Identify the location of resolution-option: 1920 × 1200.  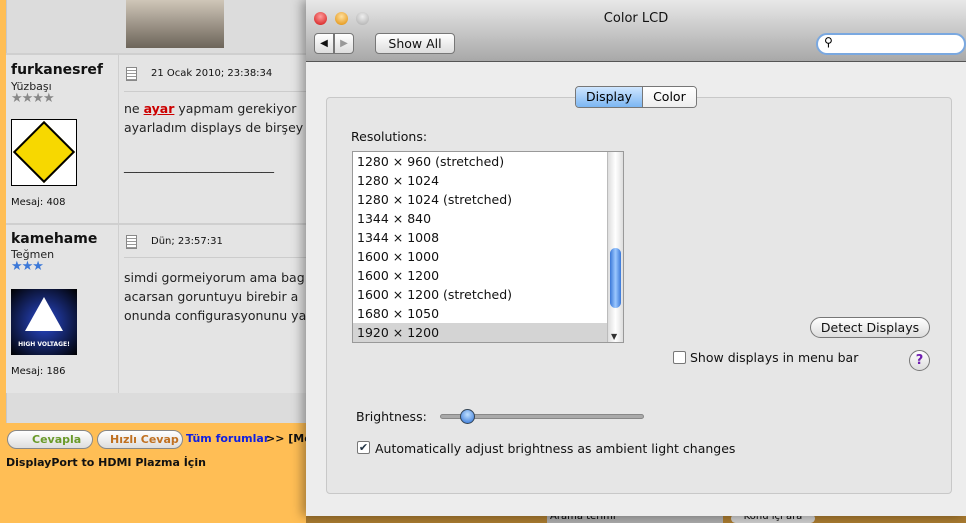
(488, 332).